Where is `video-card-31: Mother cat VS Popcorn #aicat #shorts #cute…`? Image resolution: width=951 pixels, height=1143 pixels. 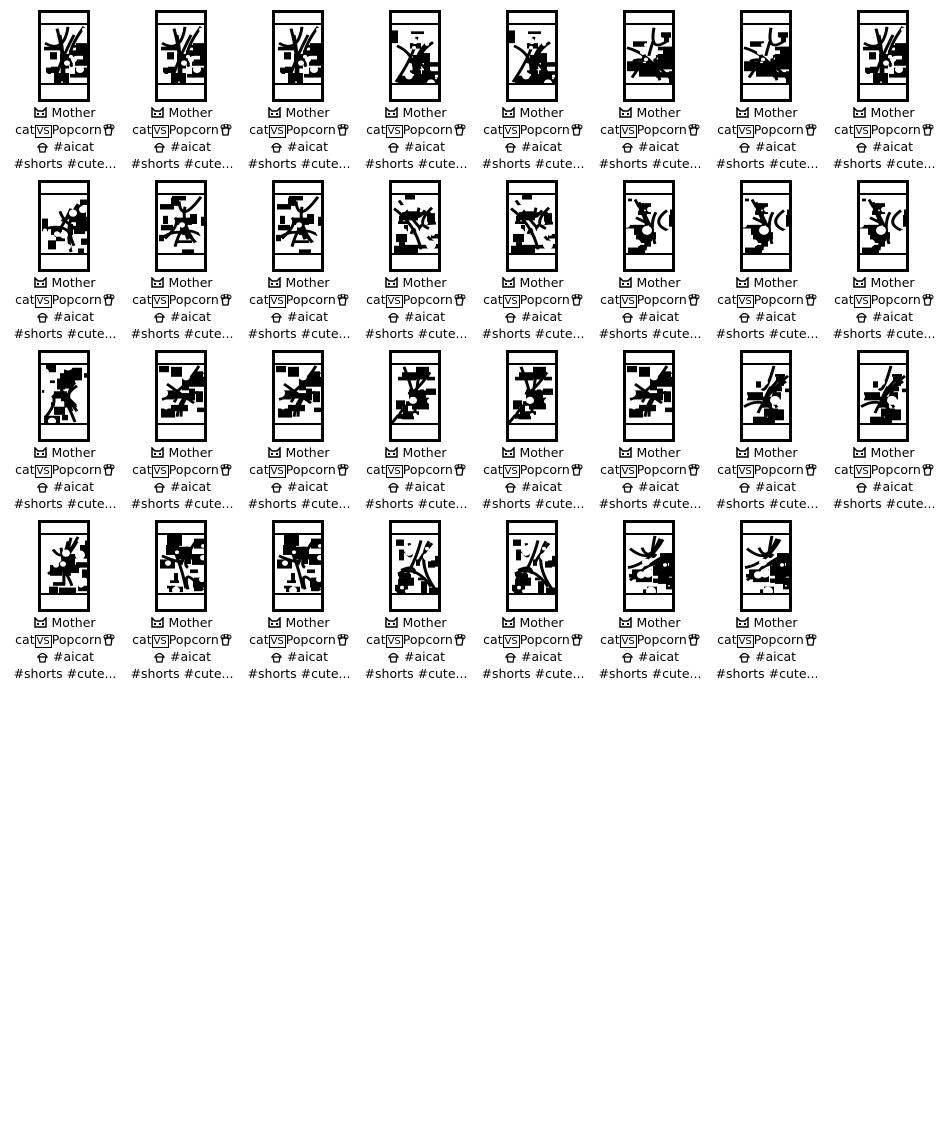
video-card-31: Mother cat VS Popcorn #aicat #shorts #cute… is located at coordinates (776, 603).